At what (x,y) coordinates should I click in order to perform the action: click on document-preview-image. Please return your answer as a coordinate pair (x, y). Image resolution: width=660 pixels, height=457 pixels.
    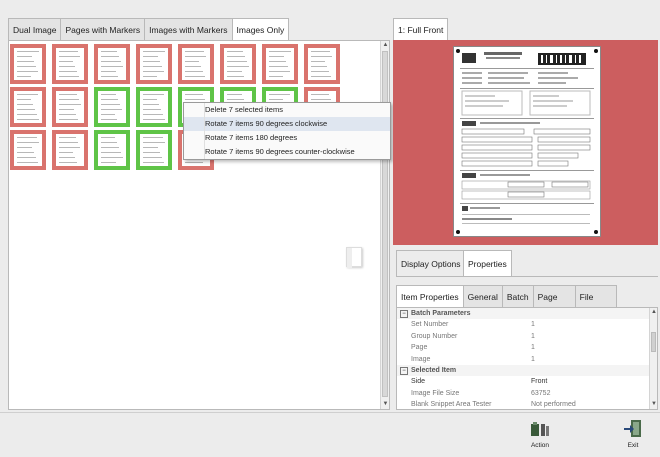
    Looking at the image, I should click on (527, 141).